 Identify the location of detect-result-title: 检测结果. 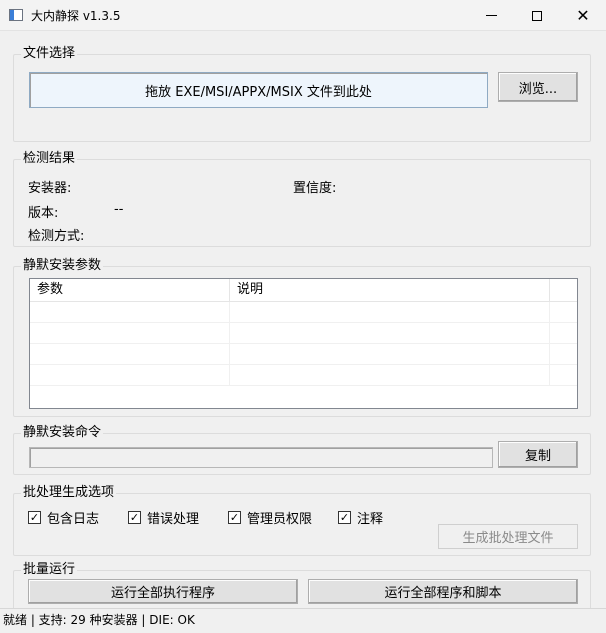
(49, 159).